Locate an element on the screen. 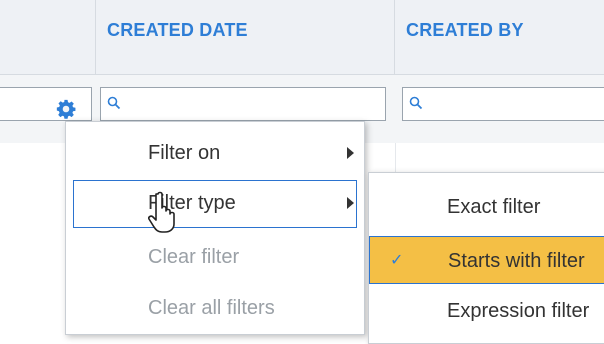  menu-item-label: Clear all filters is located at coordinates (211, 308).